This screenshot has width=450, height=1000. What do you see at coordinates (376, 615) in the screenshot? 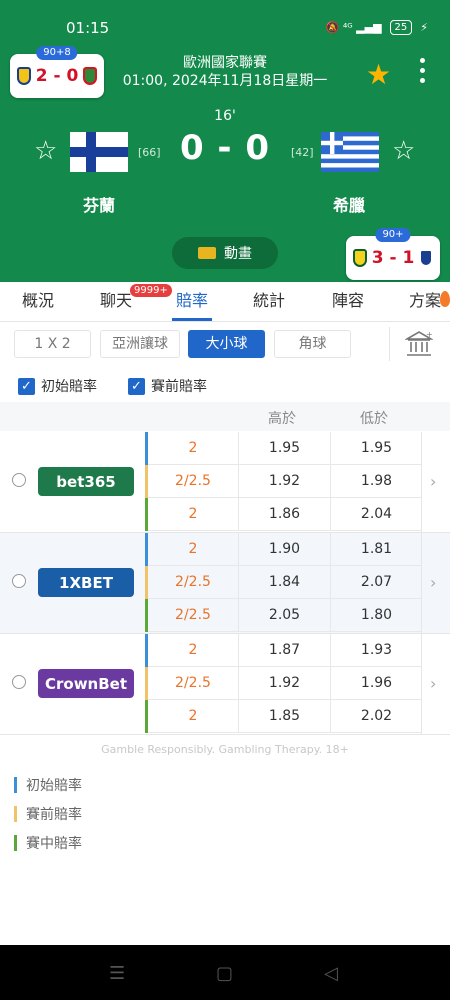
I see `under-odds: 1.80` at bounding box center [376, 615].